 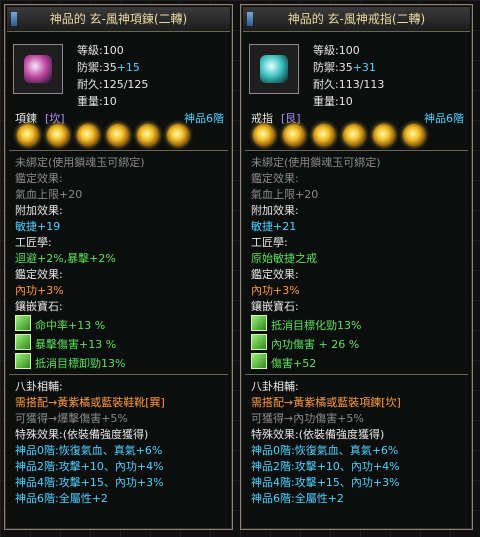 I want to click on socket-row: 戒指 [艮] 神品6階, so click(x=356, y=131).